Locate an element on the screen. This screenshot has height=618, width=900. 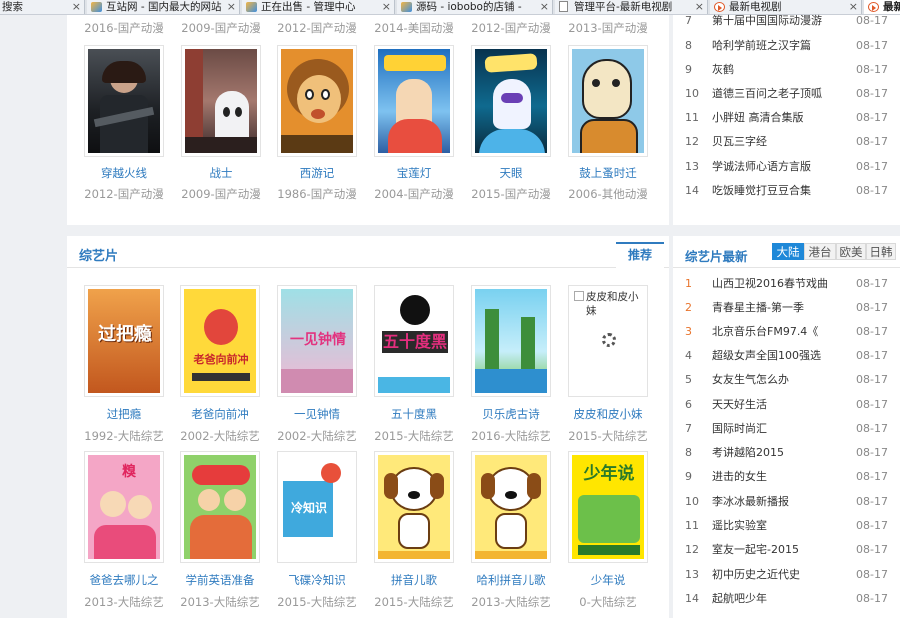
item-title-link: 天眼 is located at coordinates (511, 173).